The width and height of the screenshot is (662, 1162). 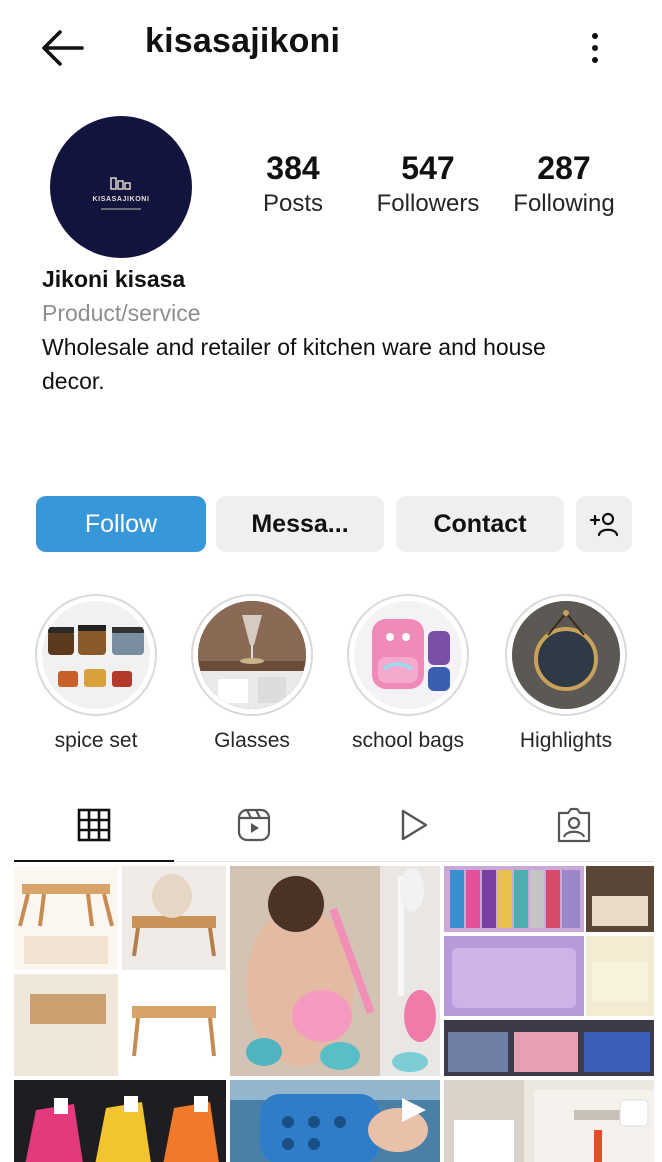 I want to click on avatar-logo-underline, so click(x=121, y=209).